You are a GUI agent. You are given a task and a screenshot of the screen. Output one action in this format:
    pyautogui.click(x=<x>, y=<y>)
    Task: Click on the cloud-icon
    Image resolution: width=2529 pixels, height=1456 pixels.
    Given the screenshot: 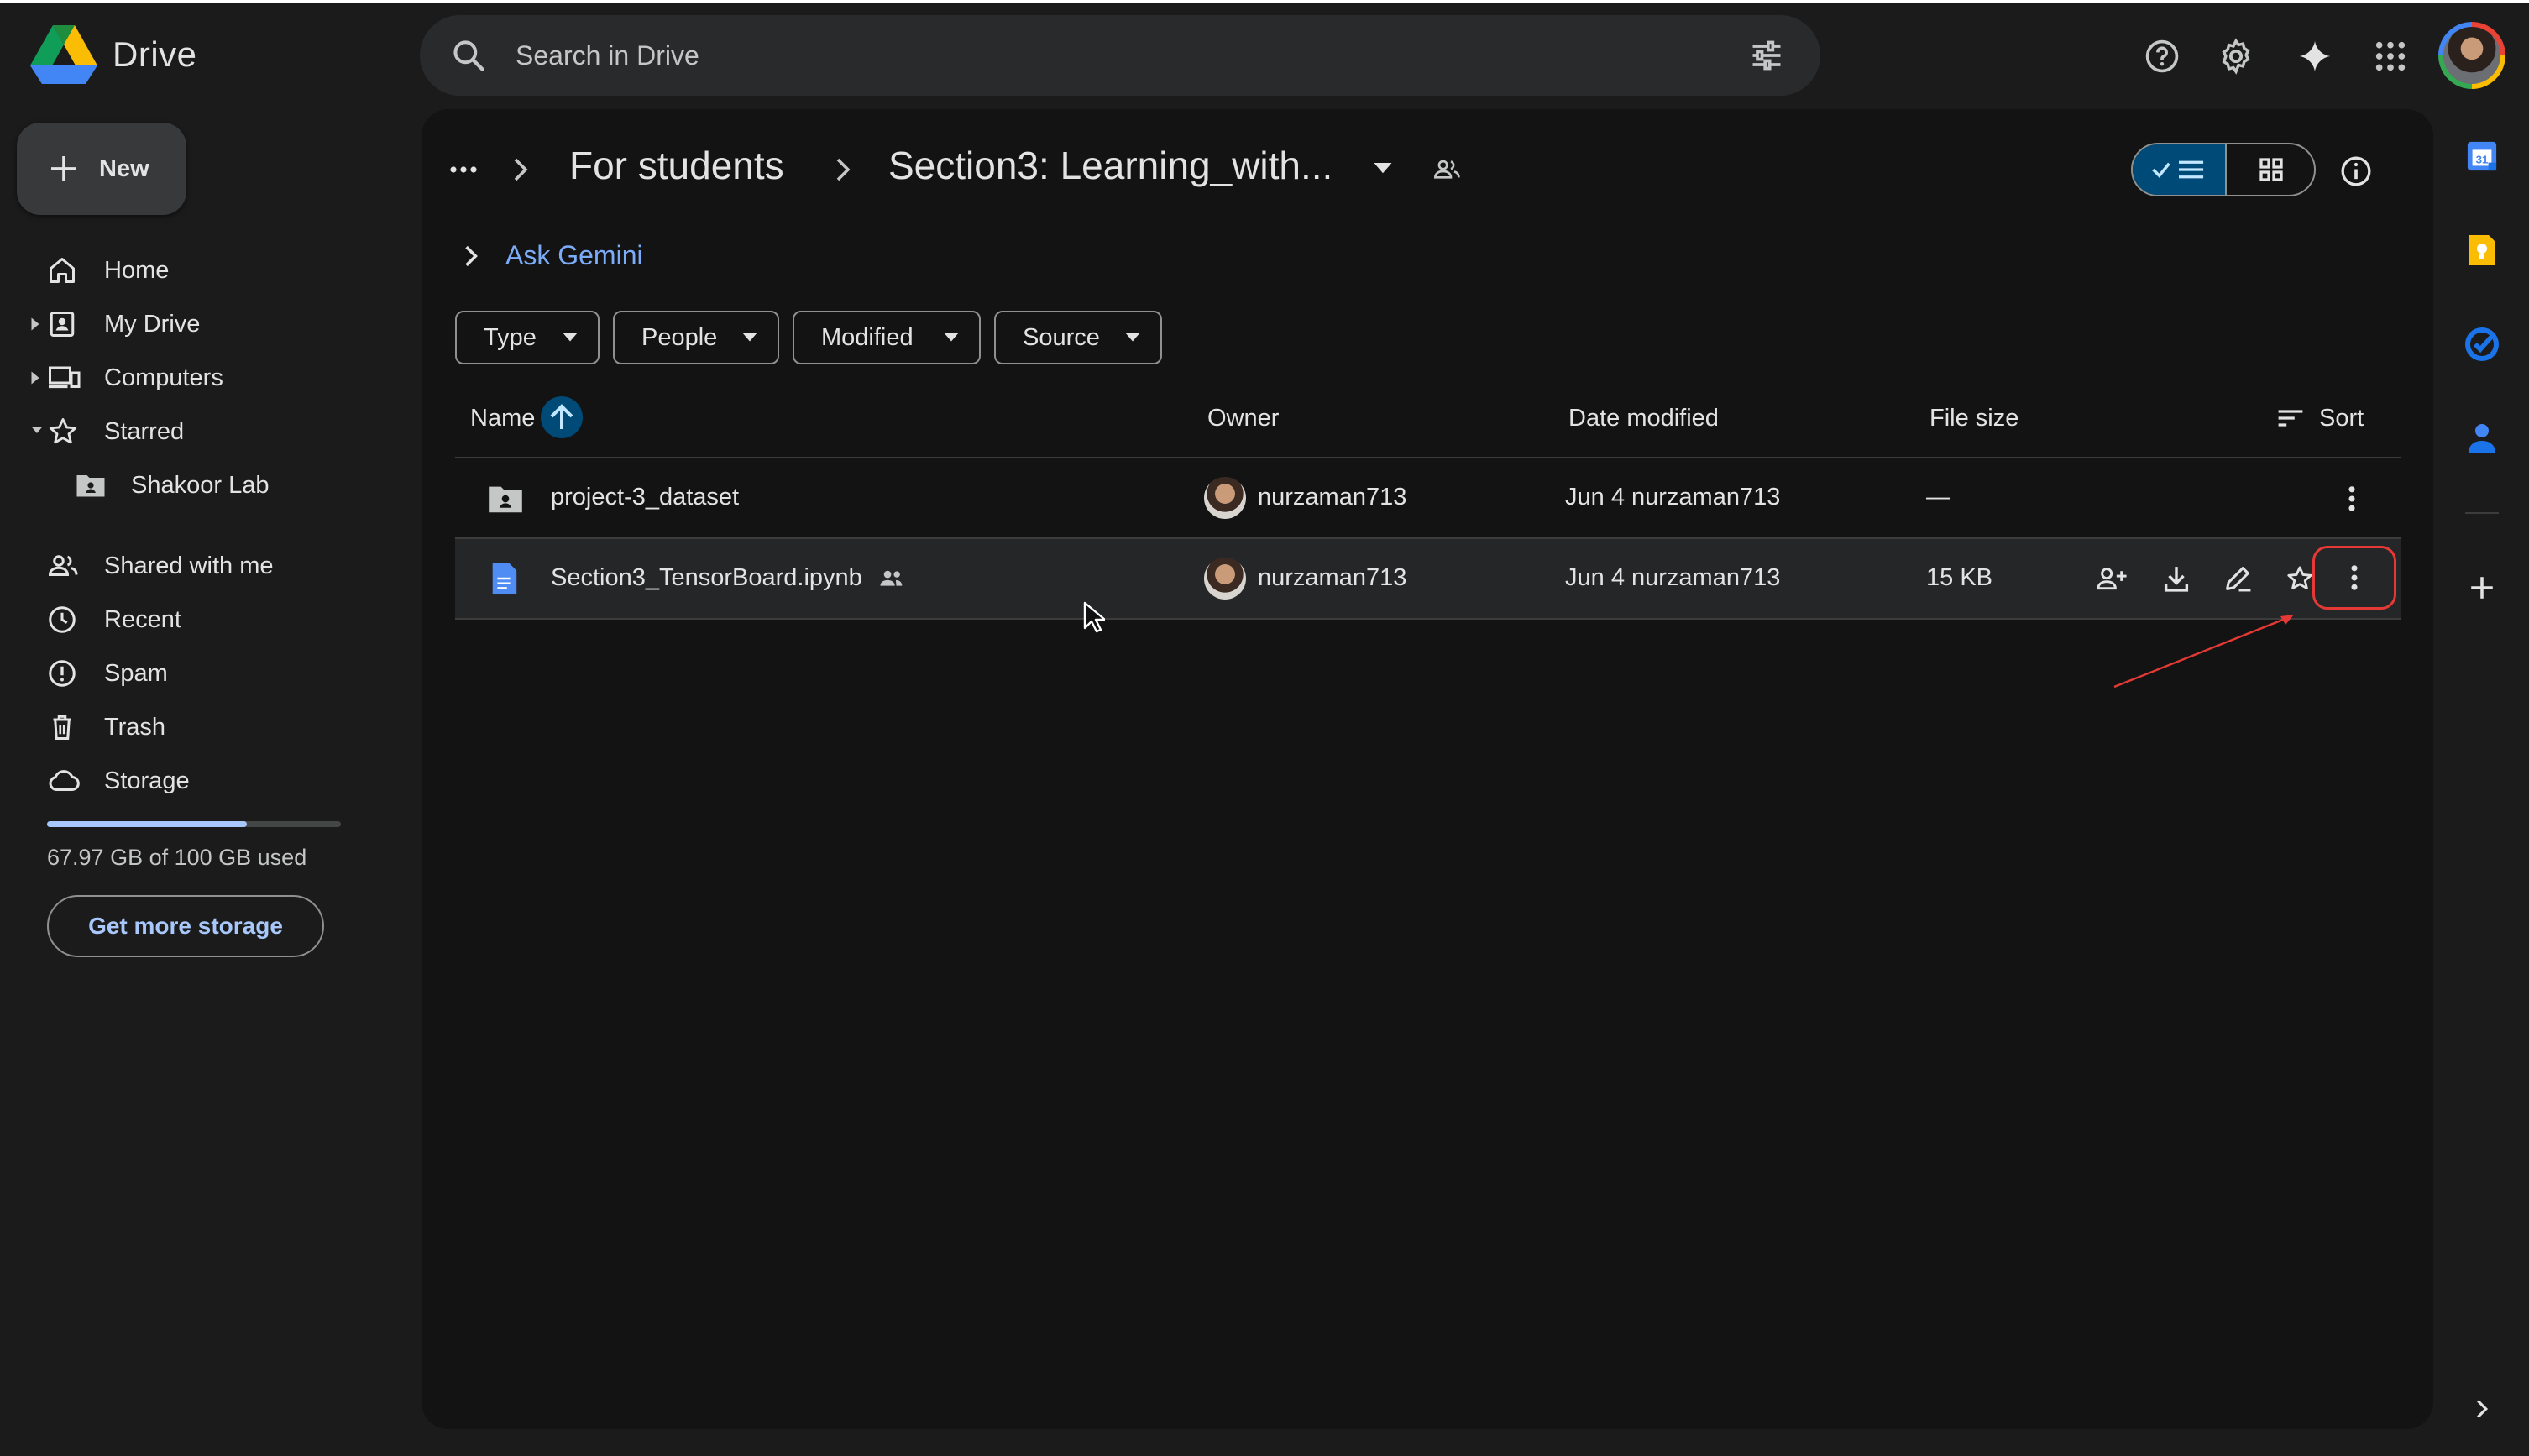 What is the action you would take?
    pyautogui.click(x=64, y=781)
    